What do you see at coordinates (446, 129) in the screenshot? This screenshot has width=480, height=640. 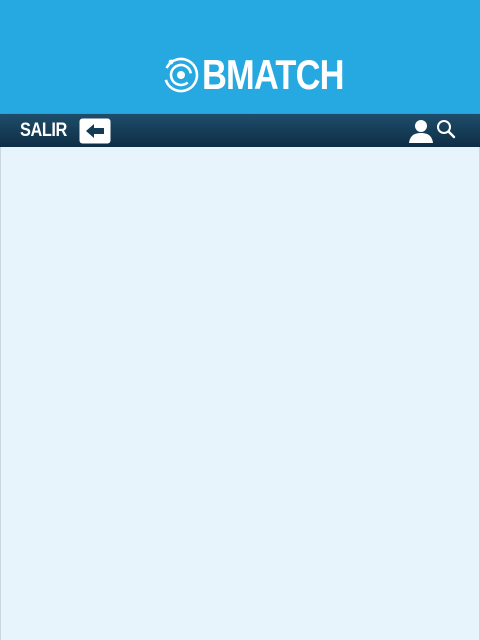 I see `search-icon` at bounding box center [446, 129].